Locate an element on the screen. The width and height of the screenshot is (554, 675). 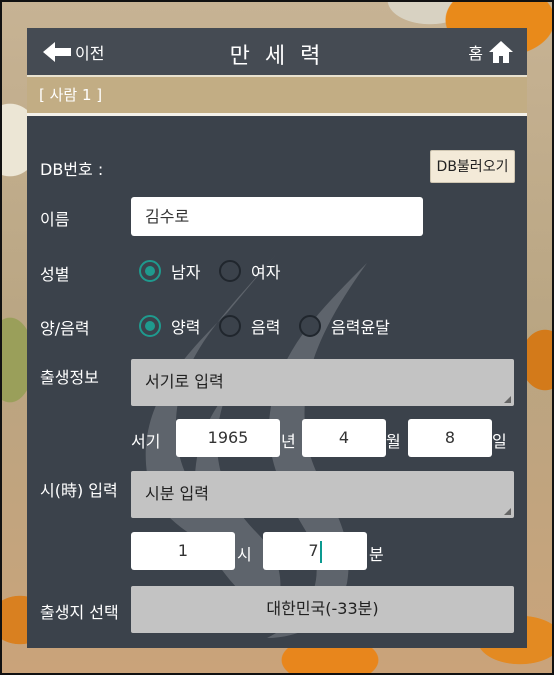
hour-input: 1 is located at coordinates (183, 551).